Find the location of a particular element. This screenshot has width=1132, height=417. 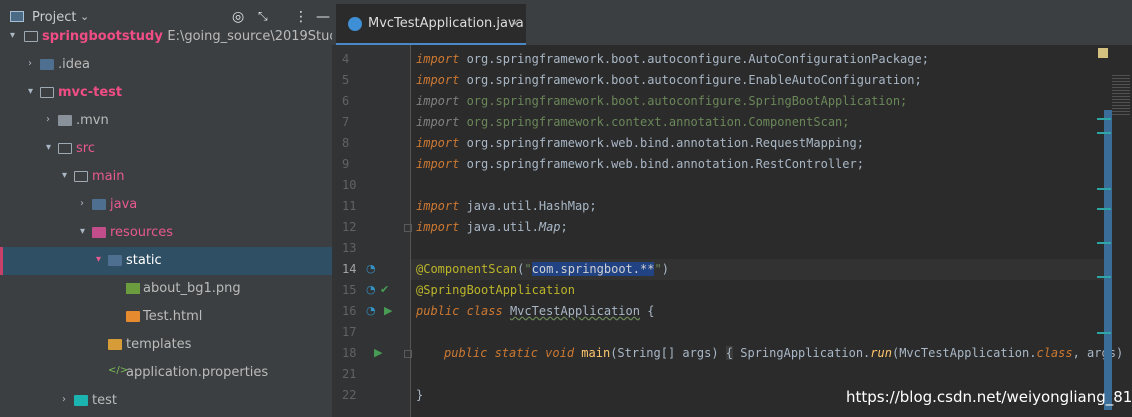

tree-row-main: ▾ main is located at coordinates (166, 177).